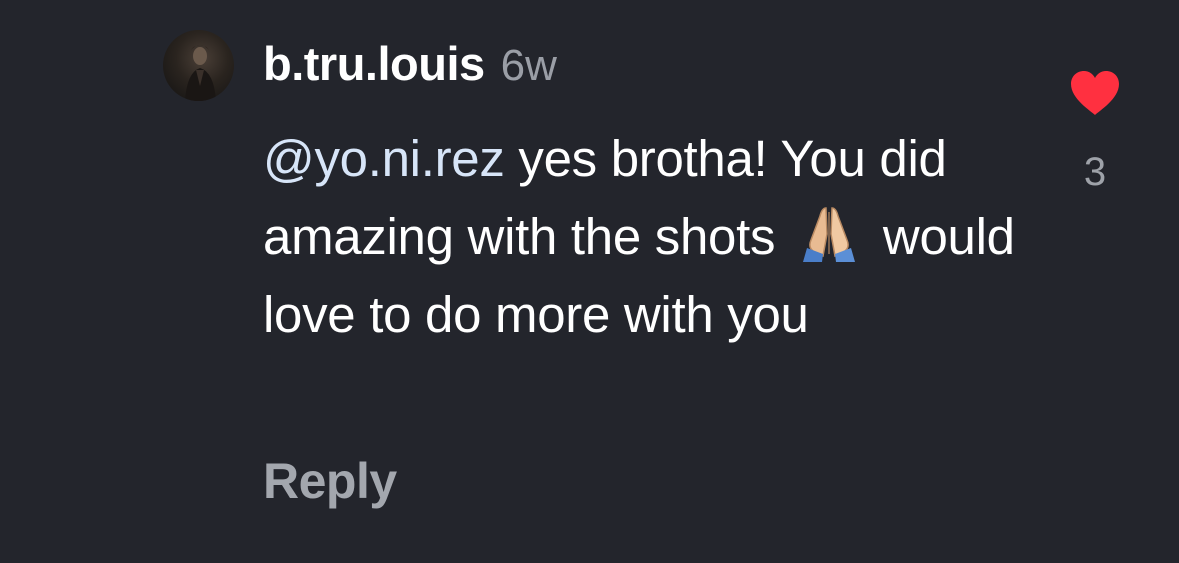 The width and height of the screenshot is (1179, 563). I want to click on avatar-image, so click(200, 73).